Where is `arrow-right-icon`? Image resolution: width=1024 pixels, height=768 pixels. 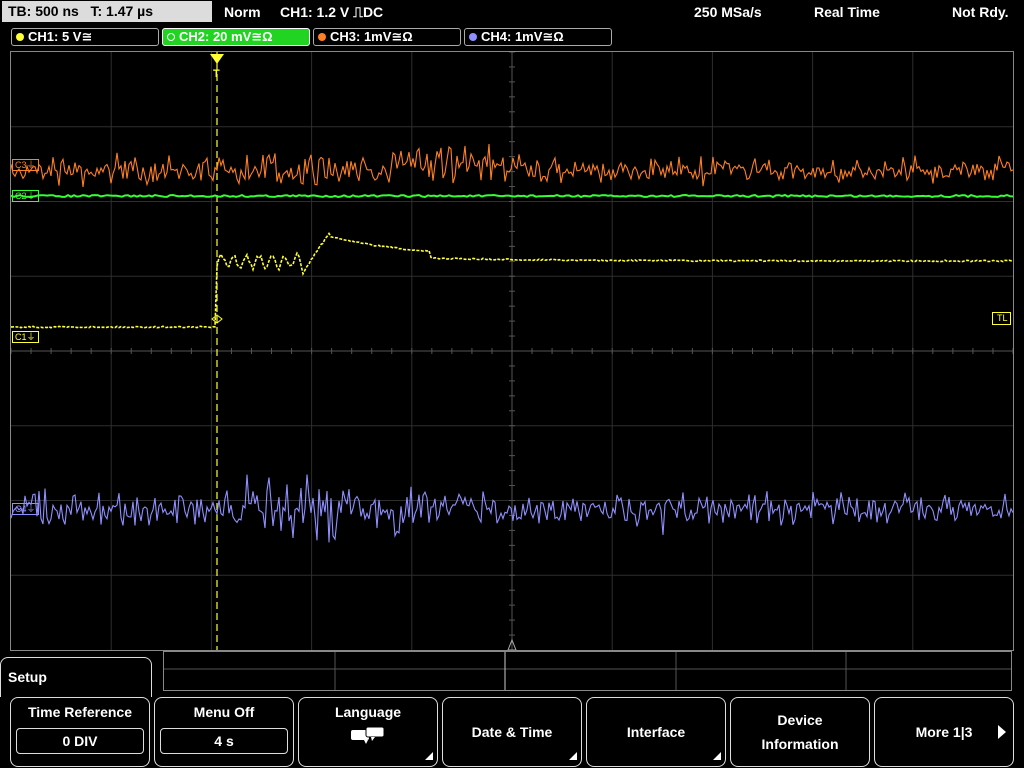
arrow-right-icon is located at coordinates (1002, 732).